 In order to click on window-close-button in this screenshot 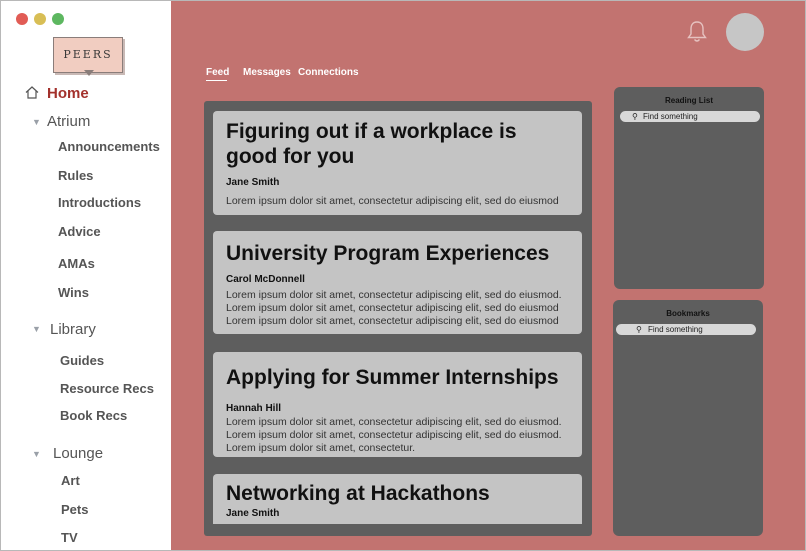, I will do `click(22, 19)`.